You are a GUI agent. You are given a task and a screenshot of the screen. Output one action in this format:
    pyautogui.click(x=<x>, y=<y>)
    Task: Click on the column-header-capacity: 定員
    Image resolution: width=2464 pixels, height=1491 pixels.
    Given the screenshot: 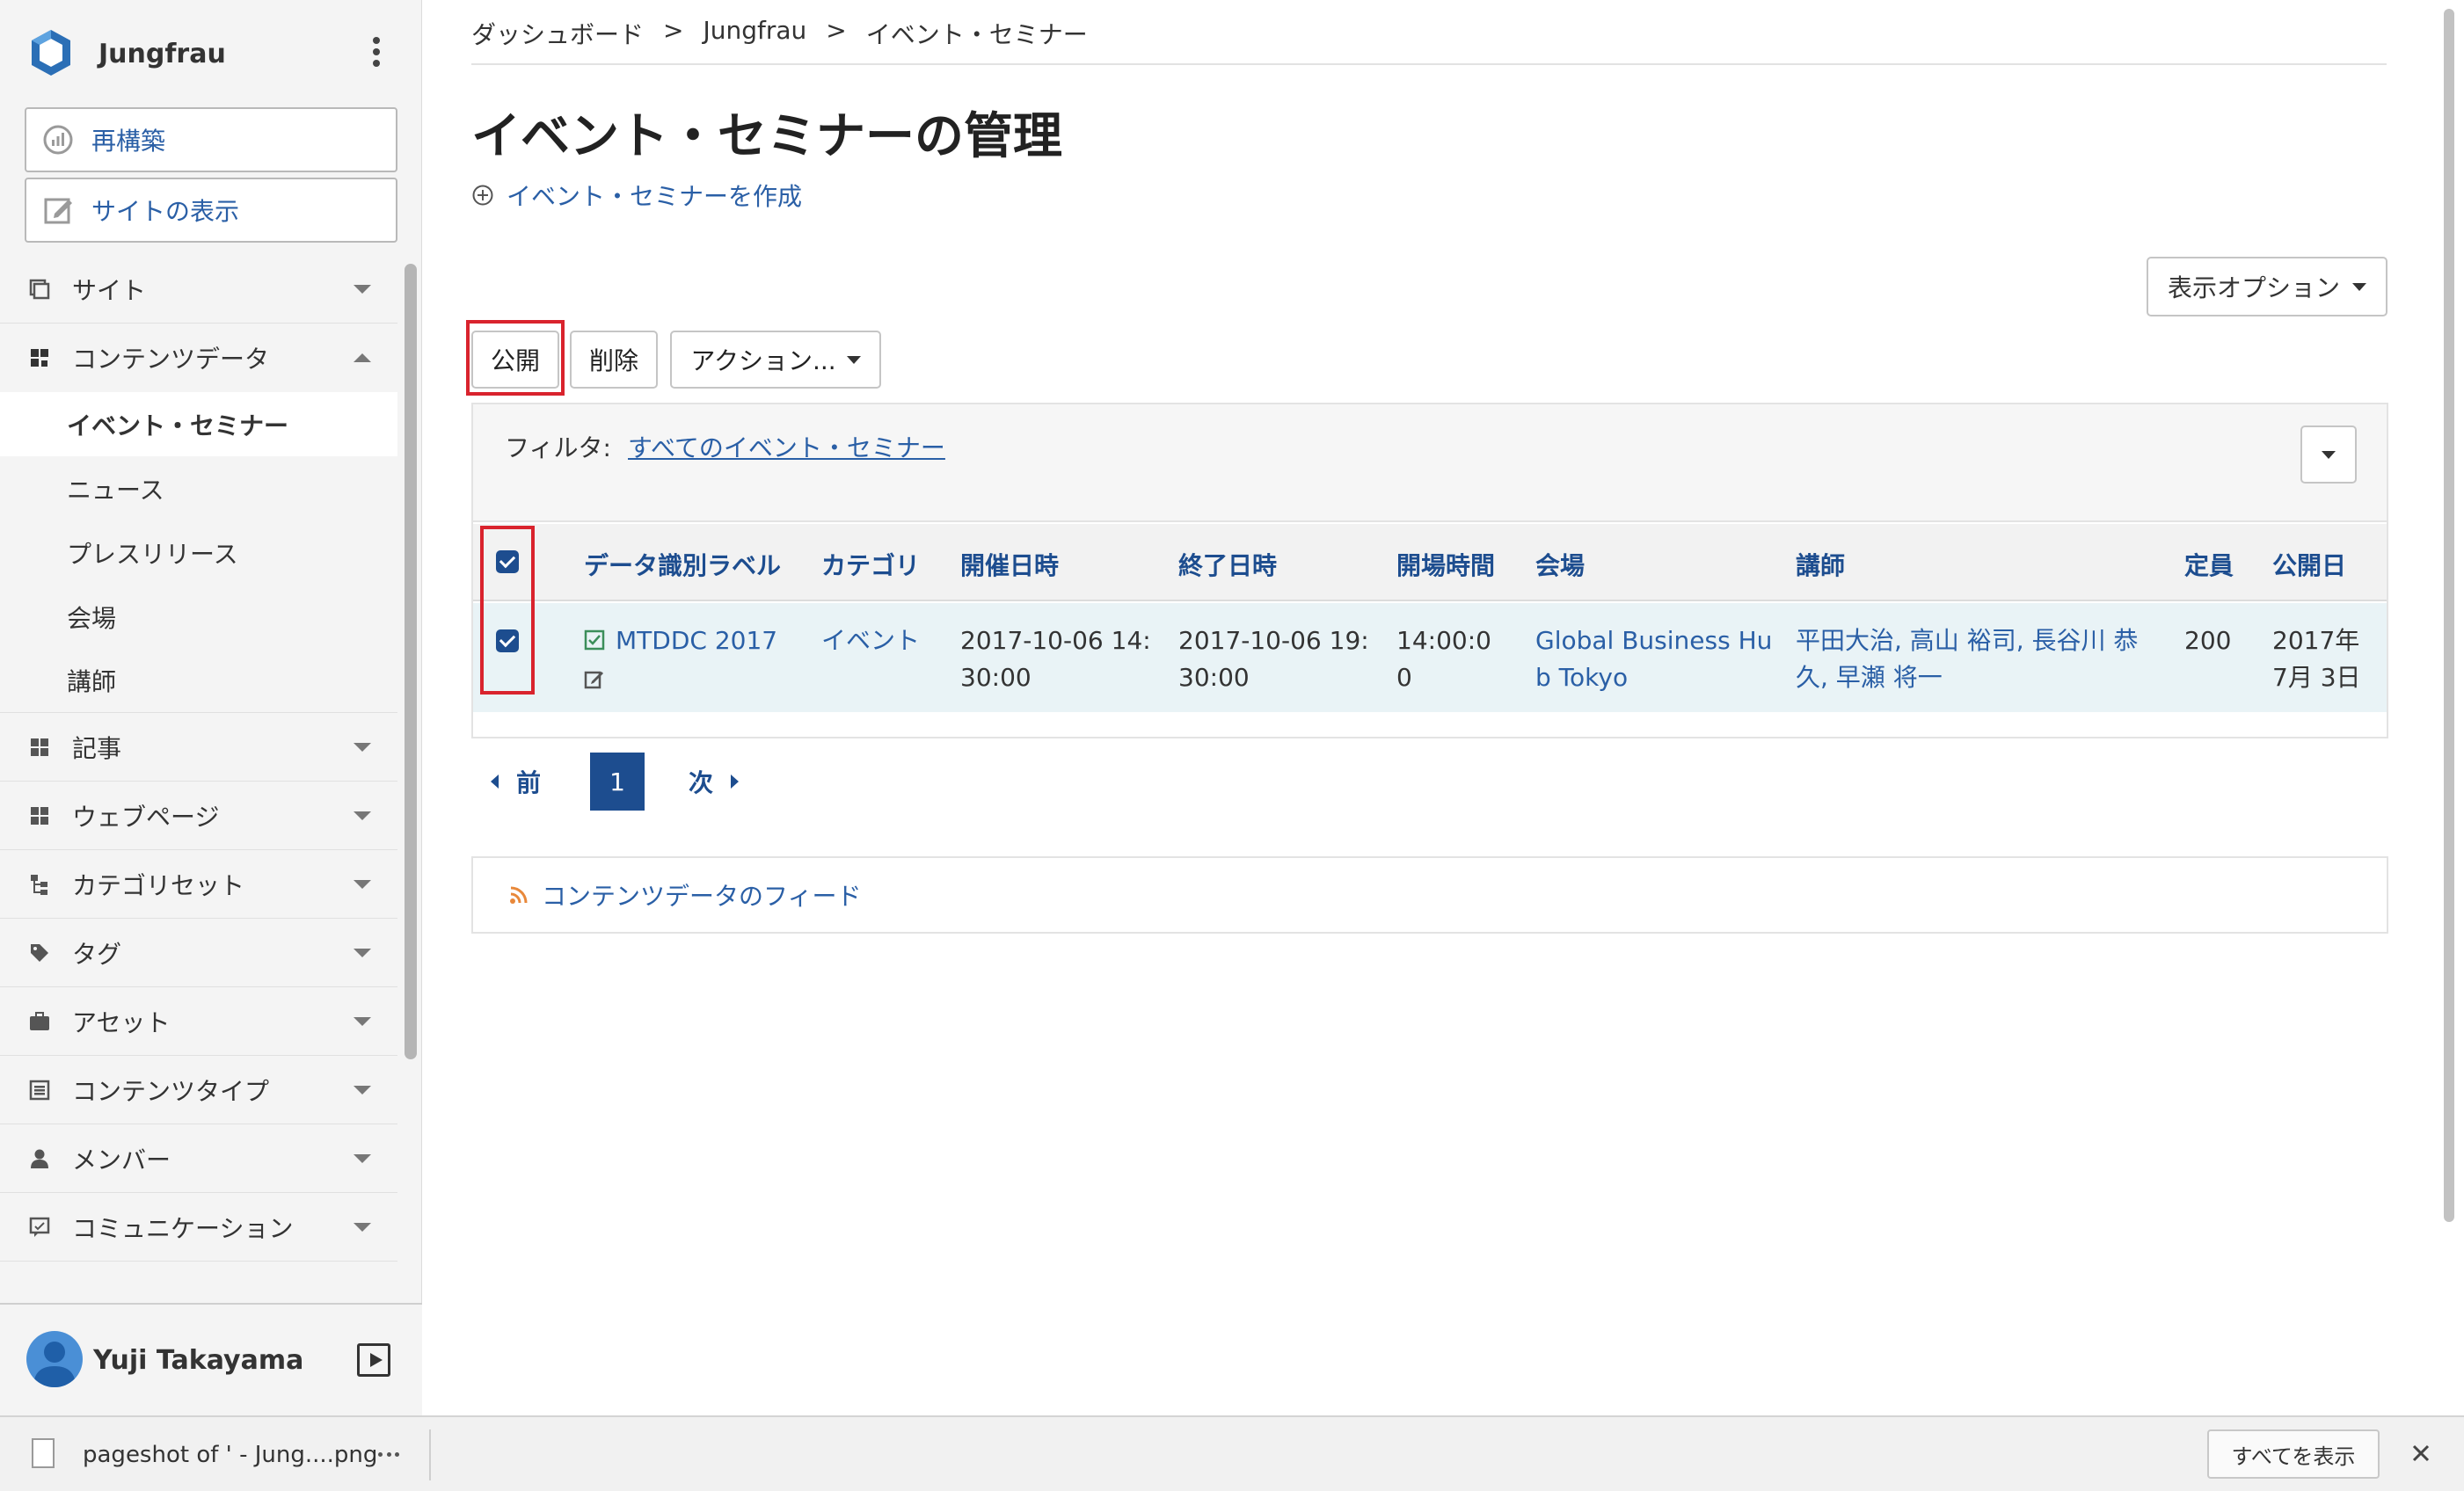 What is the action you would take?
    pyautogui.click(x=2209, y=564)
    